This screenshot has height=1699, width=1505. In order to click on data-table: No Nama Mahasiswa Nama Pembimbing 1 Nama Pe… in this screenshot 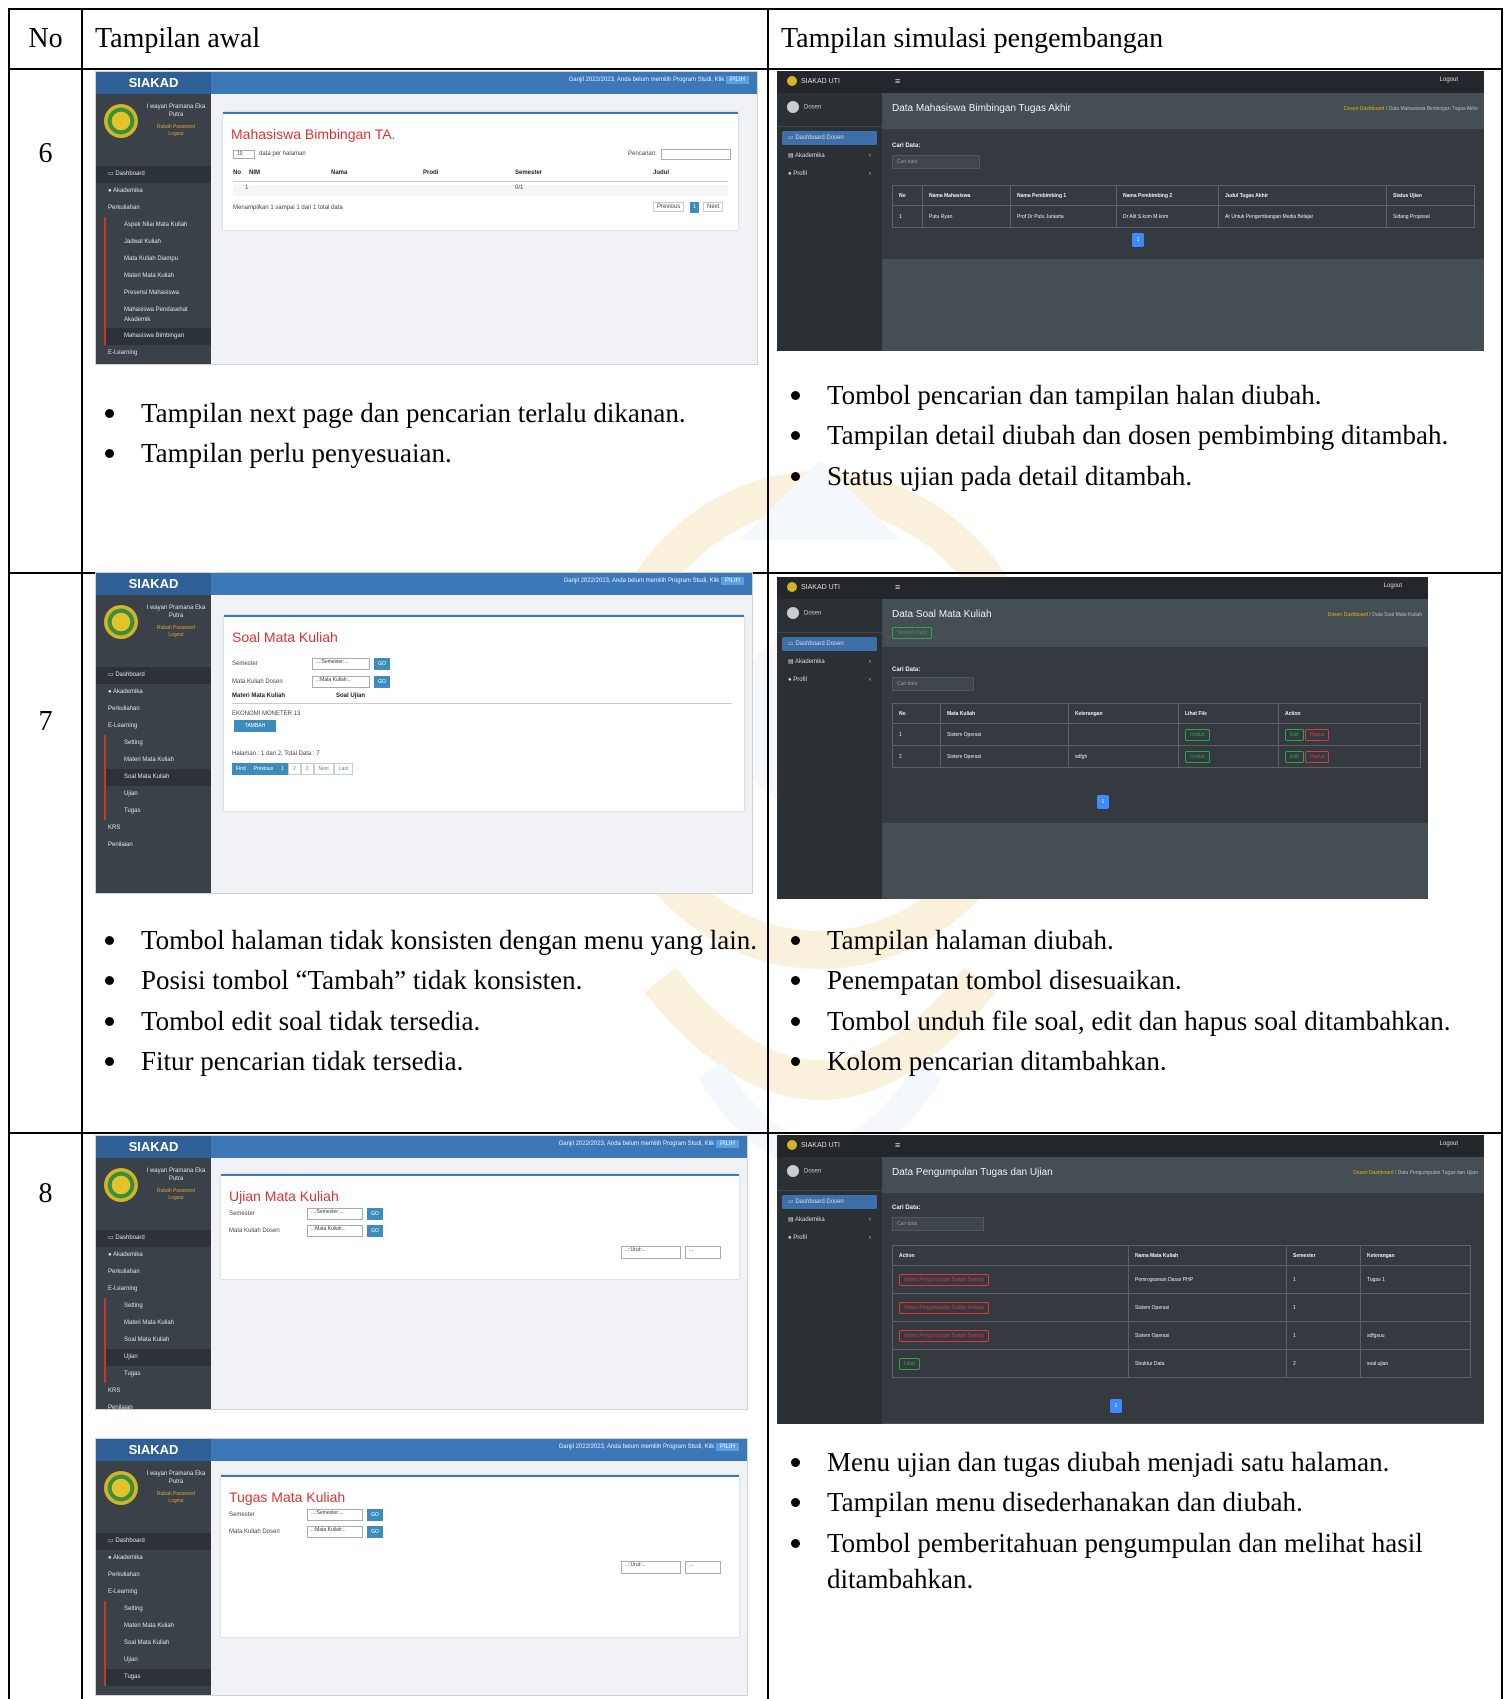, I will do `click(1183, 206)`.